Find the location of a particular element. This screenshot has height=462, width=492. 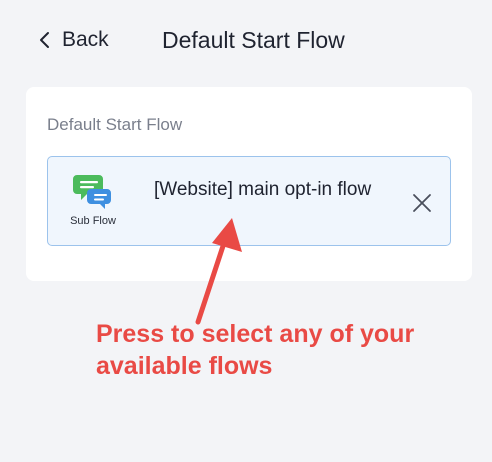

page-title: Default Start Flow is located at coordinates (253, 40).